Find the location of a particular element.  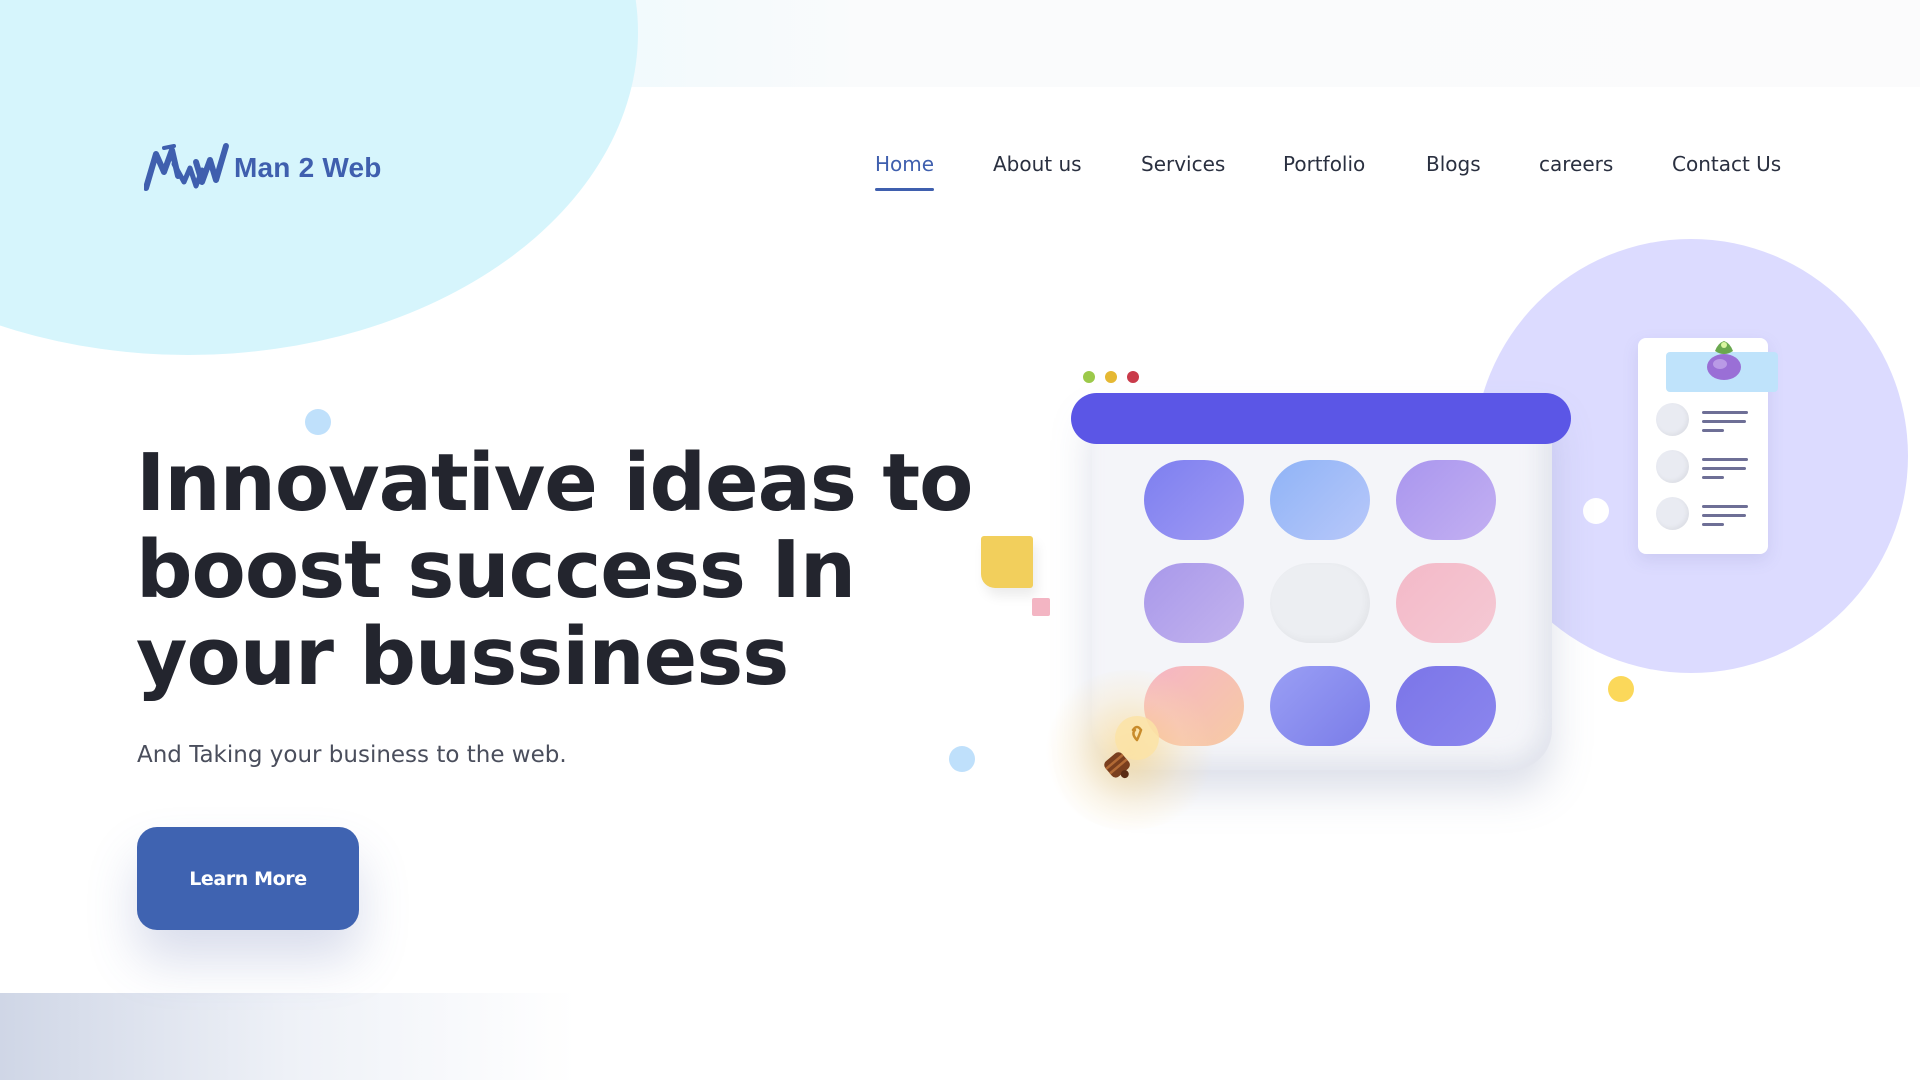

m2w-logo-icon is located at coordinates (186, 167).